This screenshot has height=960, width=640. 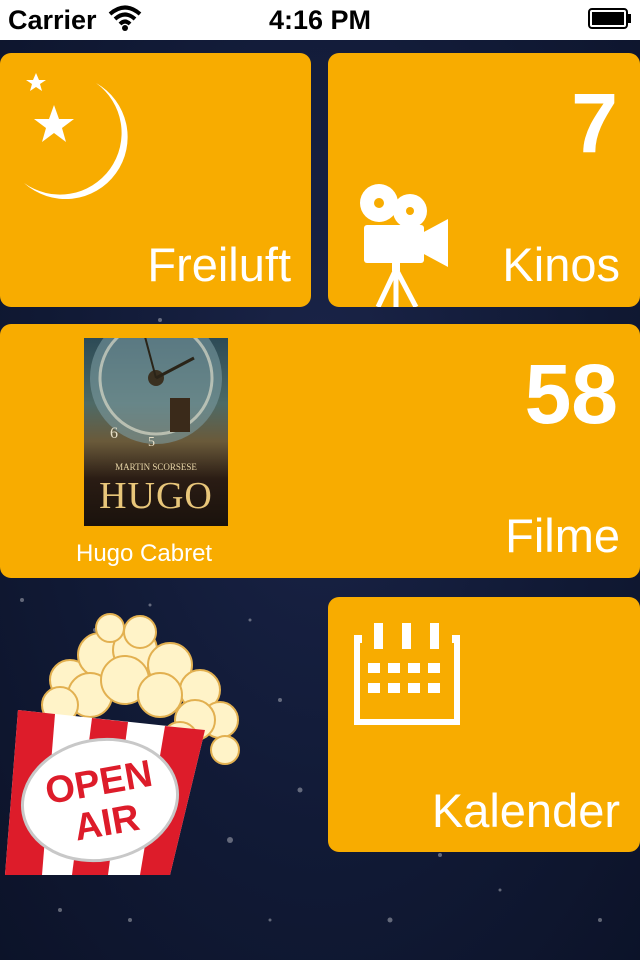 I want to click on status-bar: Carrier 4:16 PM, so click(x=320, y=20).